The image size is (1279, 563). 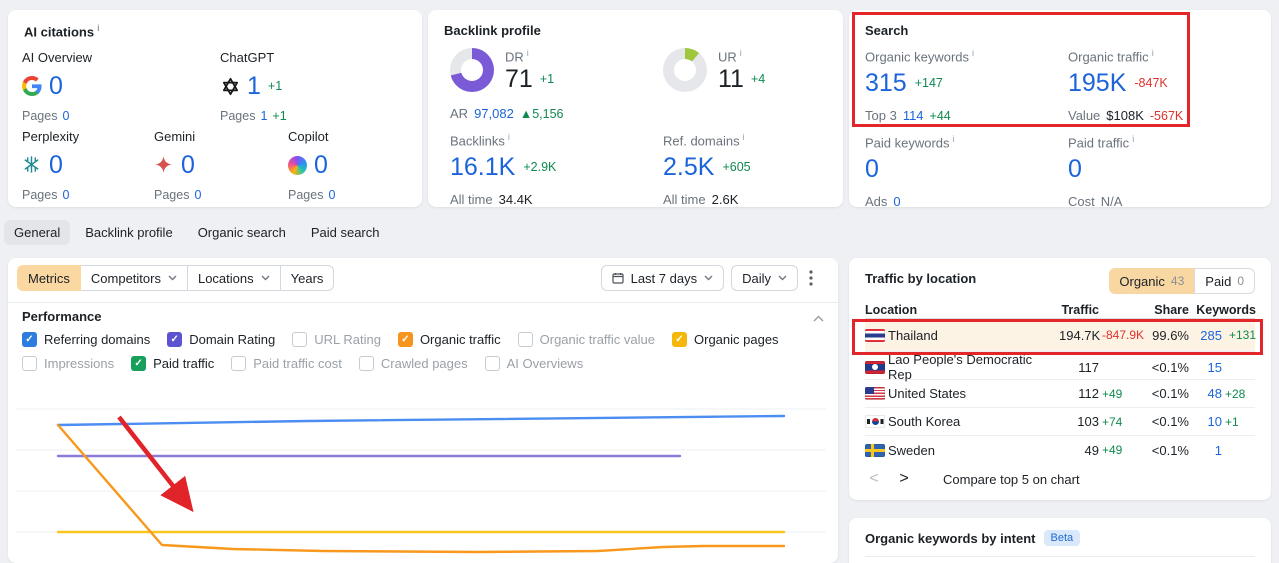 I want to click on metric-checkbox-url-rating: URL Rating, so click(x=336, y=339).